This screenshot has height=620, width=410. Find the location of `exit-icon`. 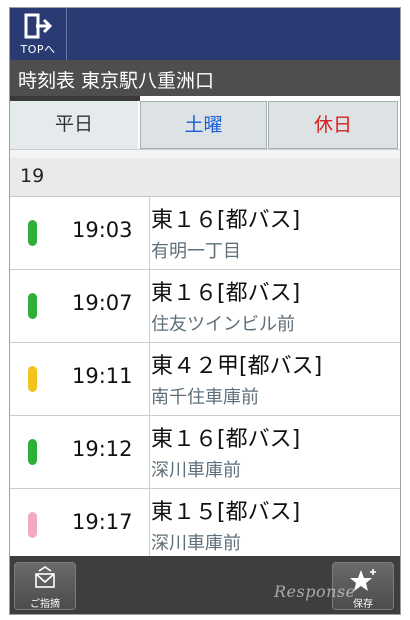

exit-icon is located at coordinates (38, 26).